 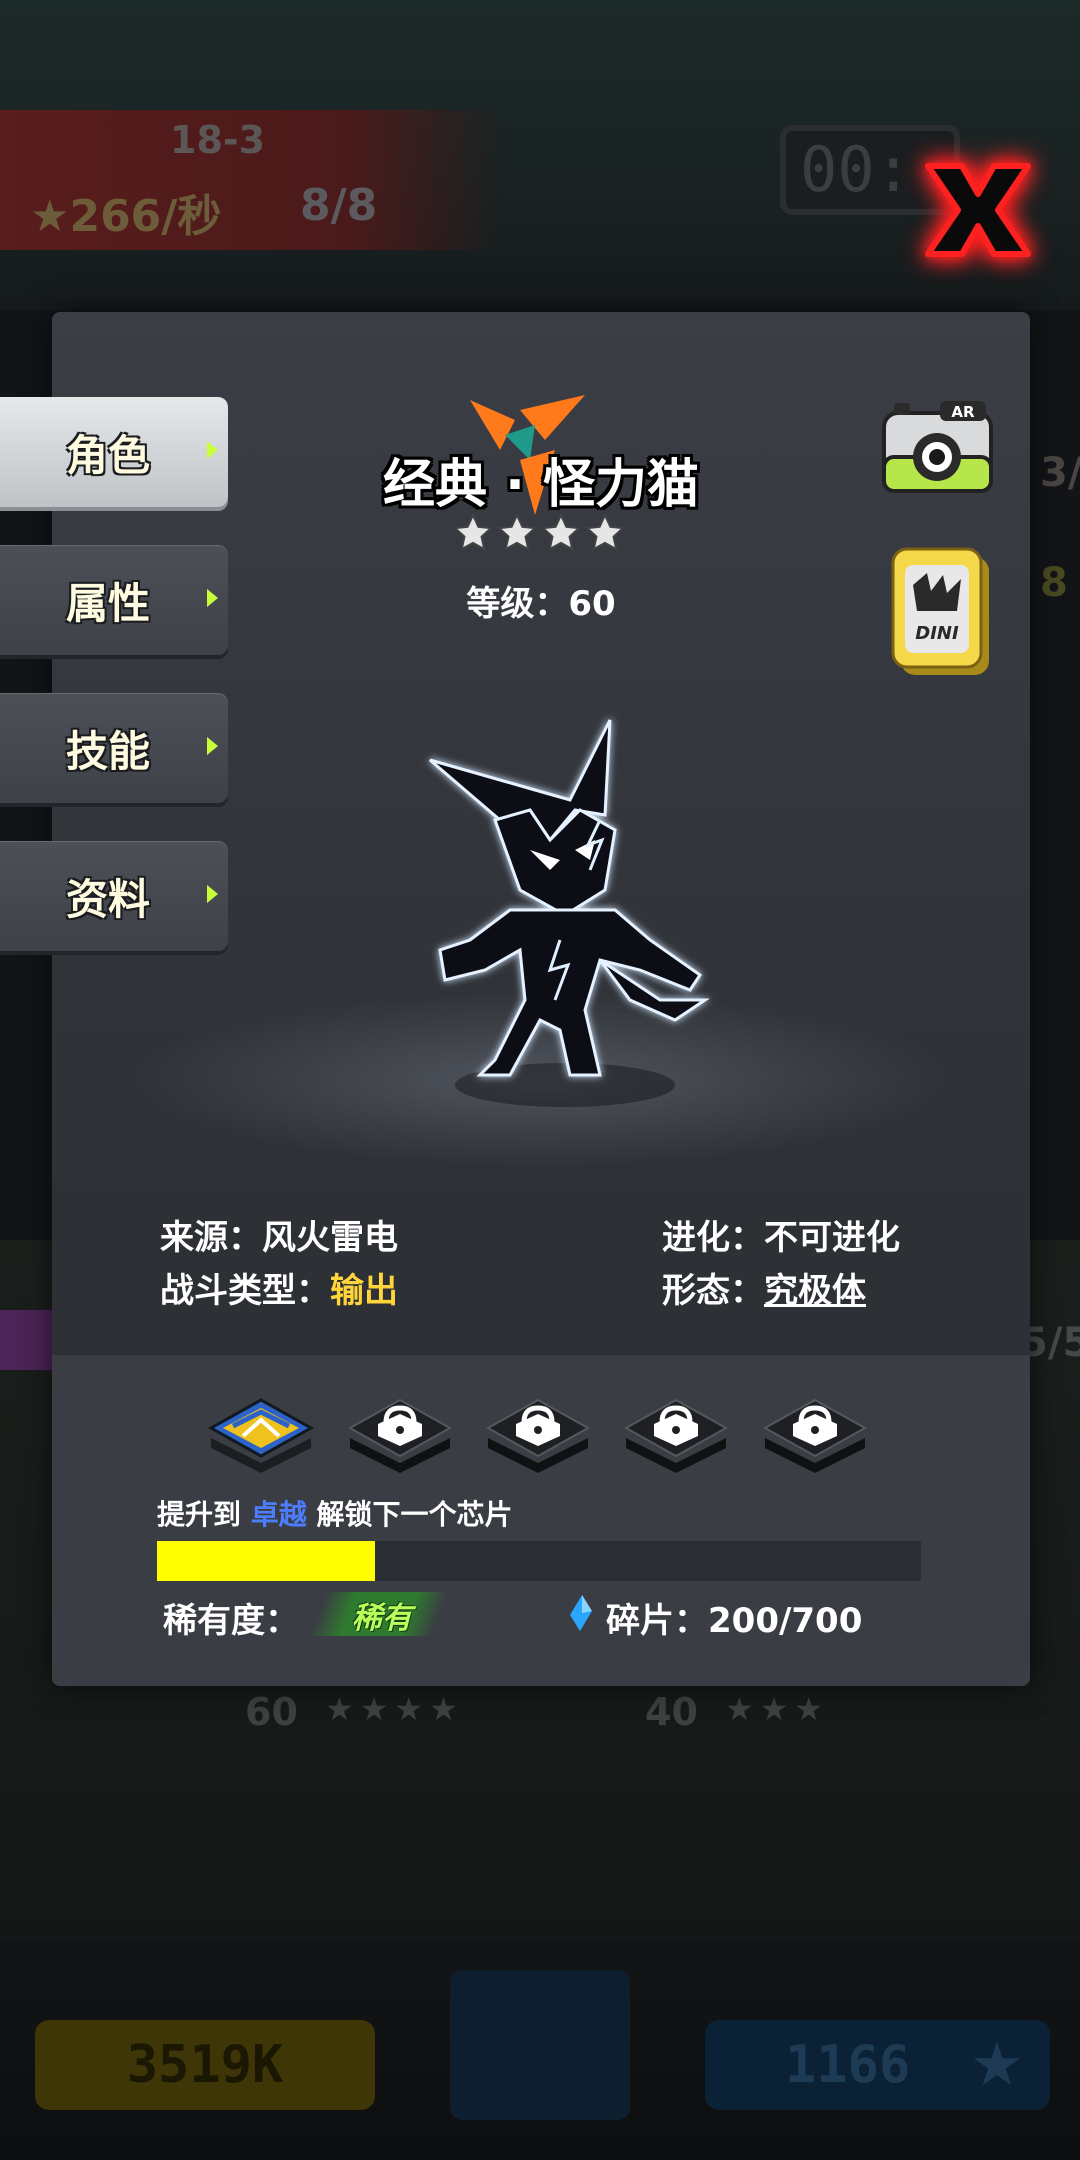 I want to click on background-stage-level: 18-3, so click(x=218, y=140).